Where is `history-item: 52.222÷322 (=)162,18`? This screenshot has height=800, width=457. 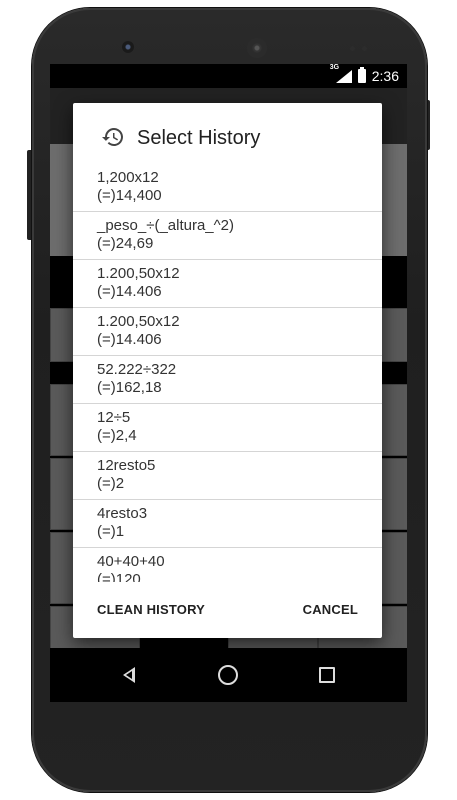
history-item: 52.222÷322 (=)162,18 is located at coordinates (227, 380).